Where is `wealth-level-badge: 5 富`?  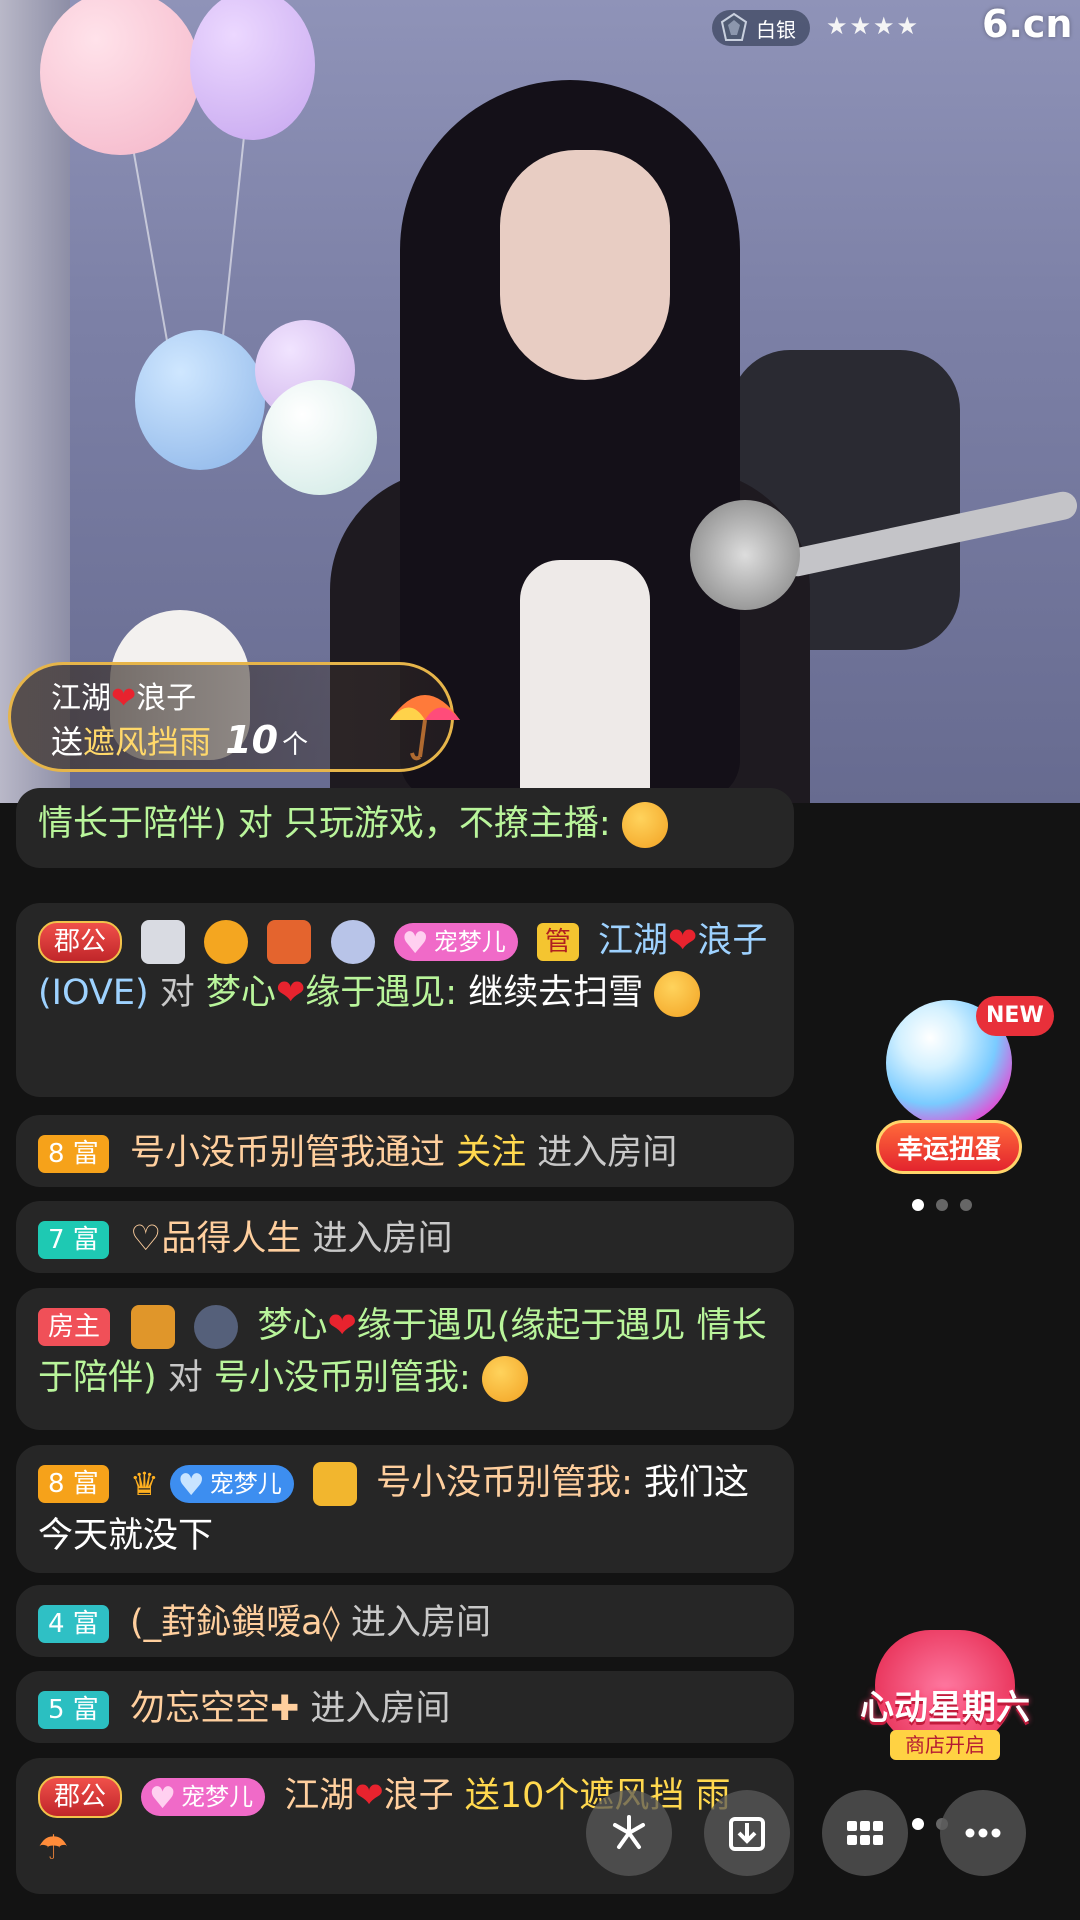
wealth-level-badge: 5 富 is located at coordinates (73, 1710).